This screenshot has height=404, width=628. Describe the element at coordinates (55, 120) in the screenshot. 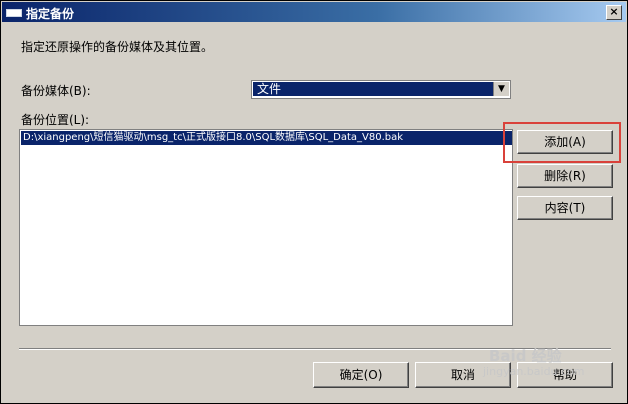

I see `backup-location-label: 备份位置(L):` at that location.